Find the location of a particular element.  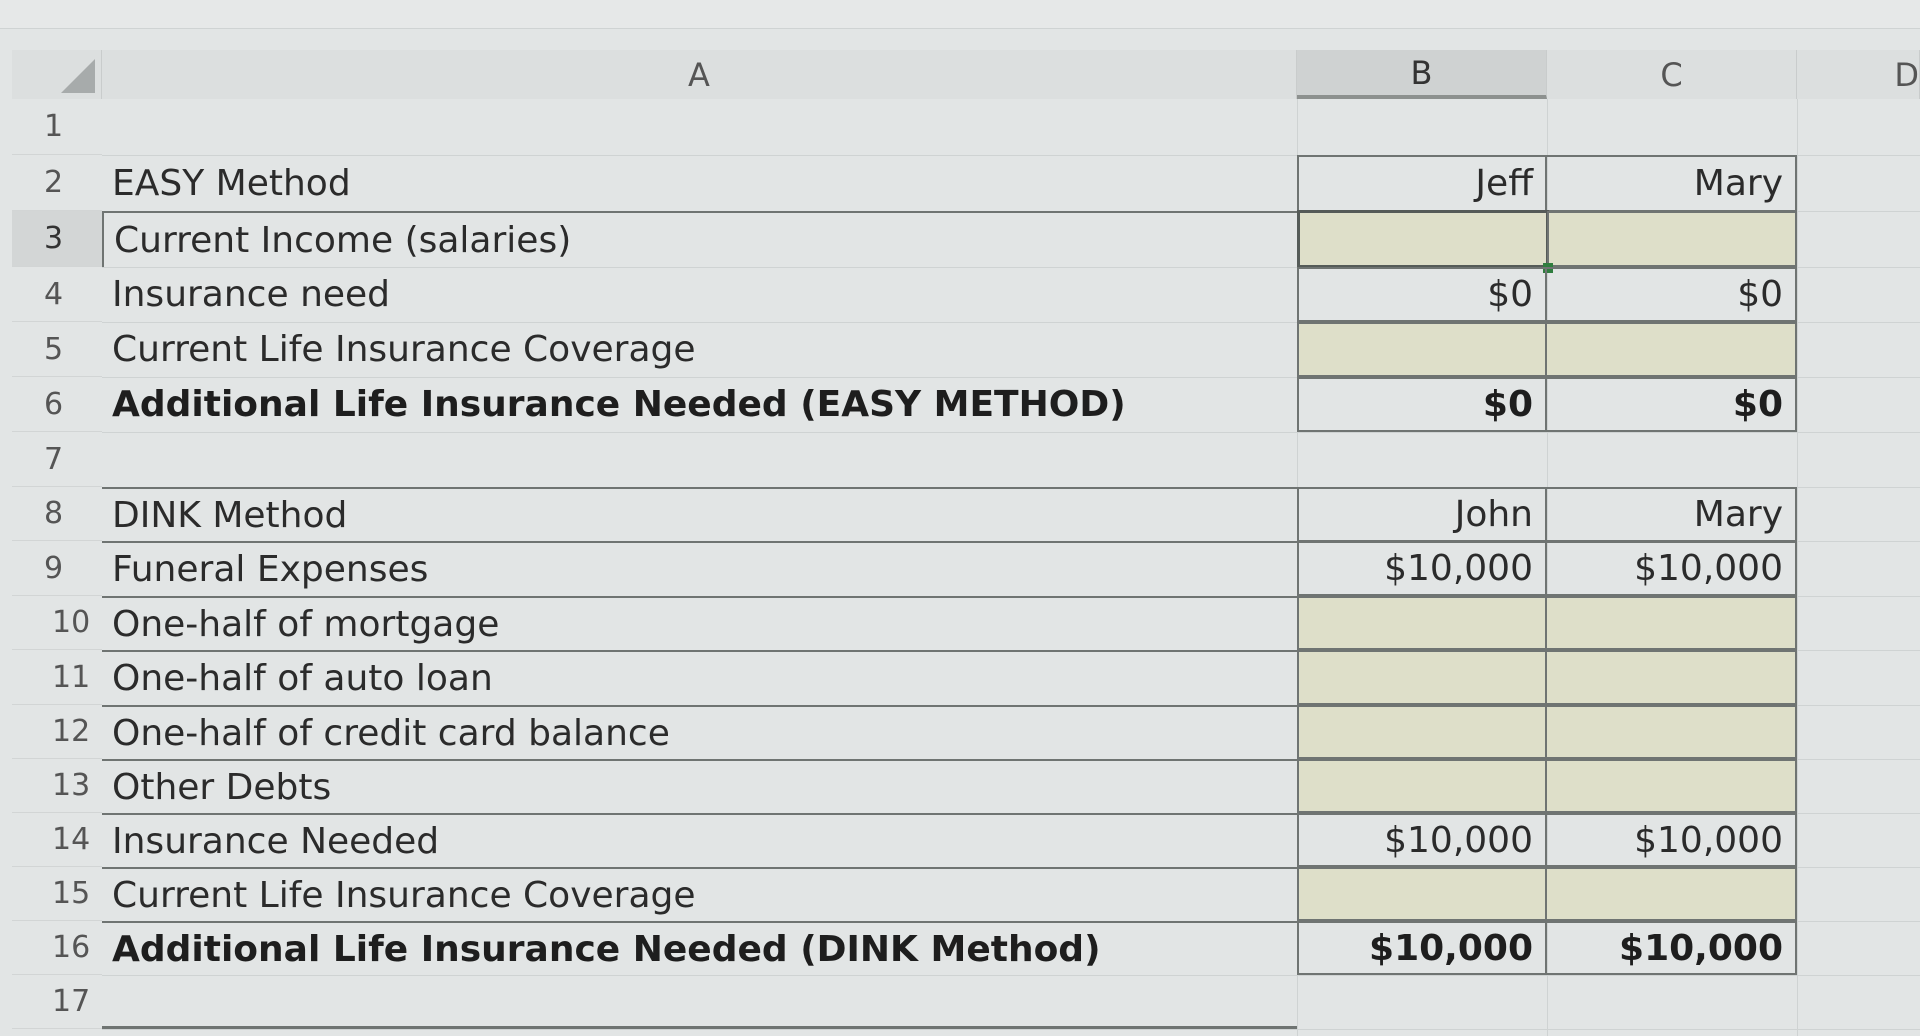

row-header-8: 8 is located at coordinates (57, 514).